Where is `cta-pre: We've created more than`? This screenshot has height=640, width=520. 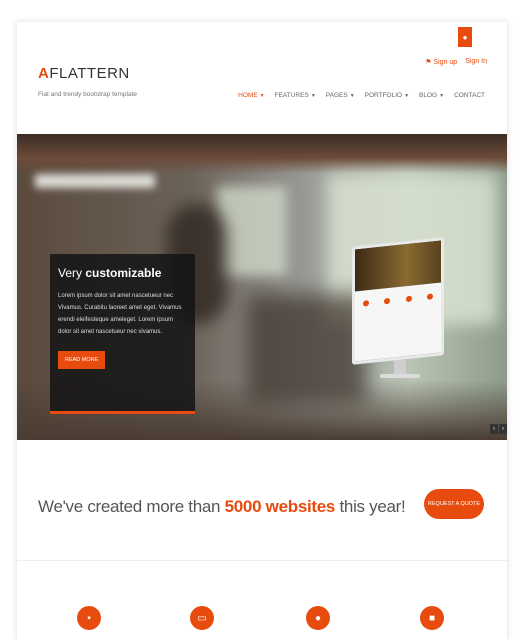 cta-pre: We've created more than is located at coordinates (131, 506).